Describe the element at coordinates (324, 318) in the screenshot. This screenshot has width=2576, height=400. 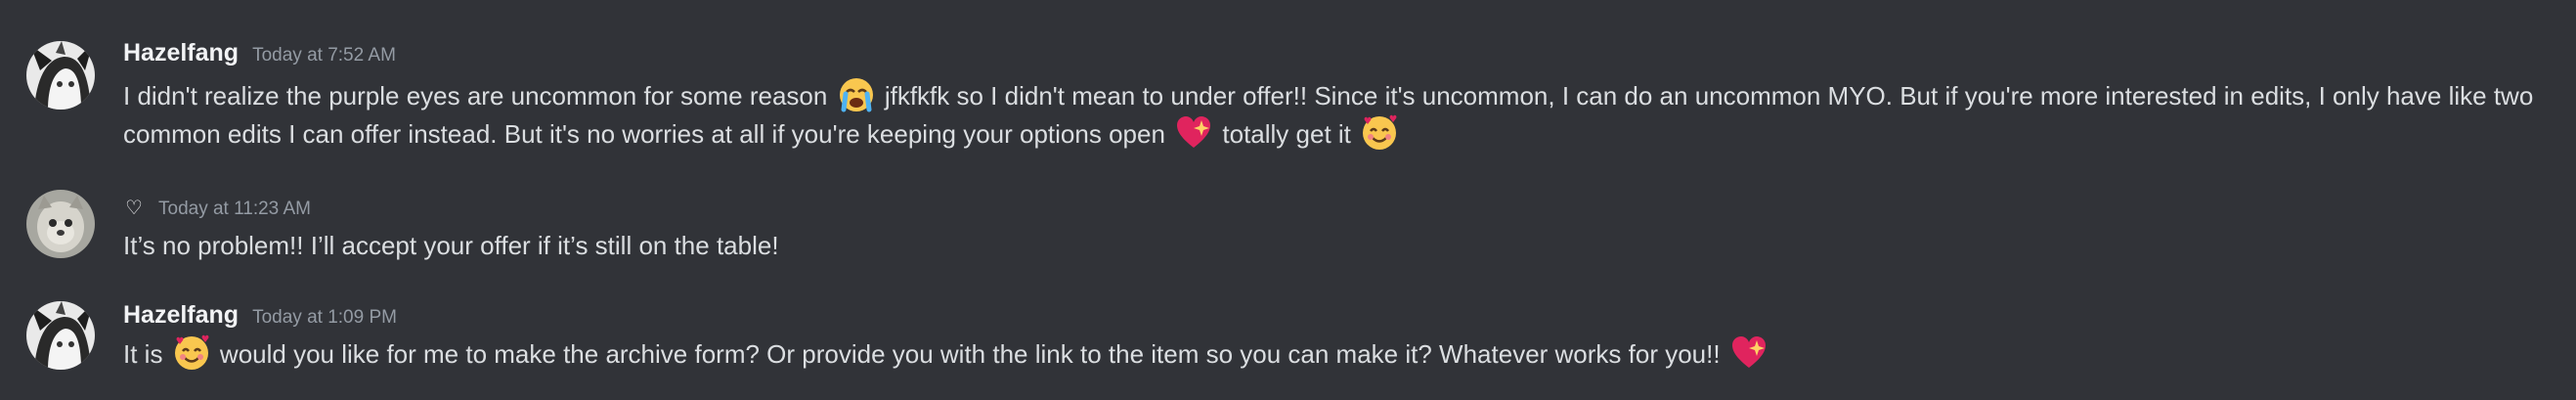
I see `timestamp: Today at 1:09 PM` at that location.